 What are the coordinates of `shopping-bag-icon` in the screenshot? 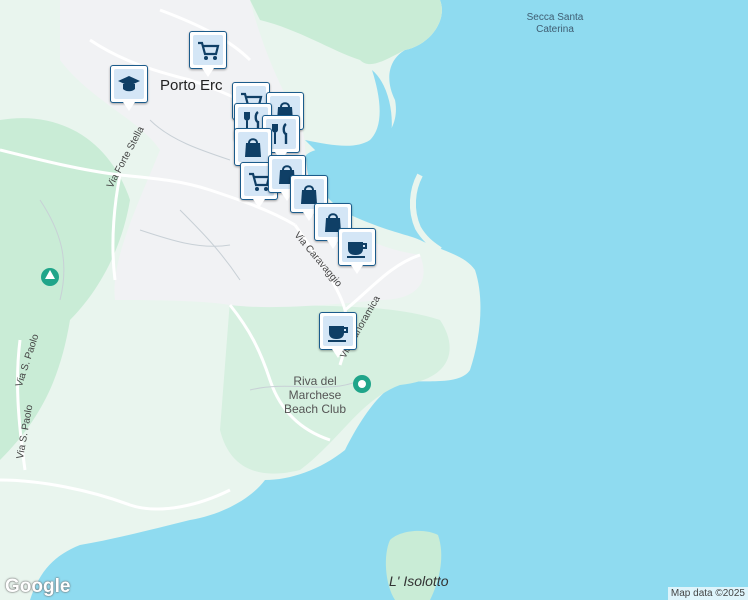 It's located at (253, 147).